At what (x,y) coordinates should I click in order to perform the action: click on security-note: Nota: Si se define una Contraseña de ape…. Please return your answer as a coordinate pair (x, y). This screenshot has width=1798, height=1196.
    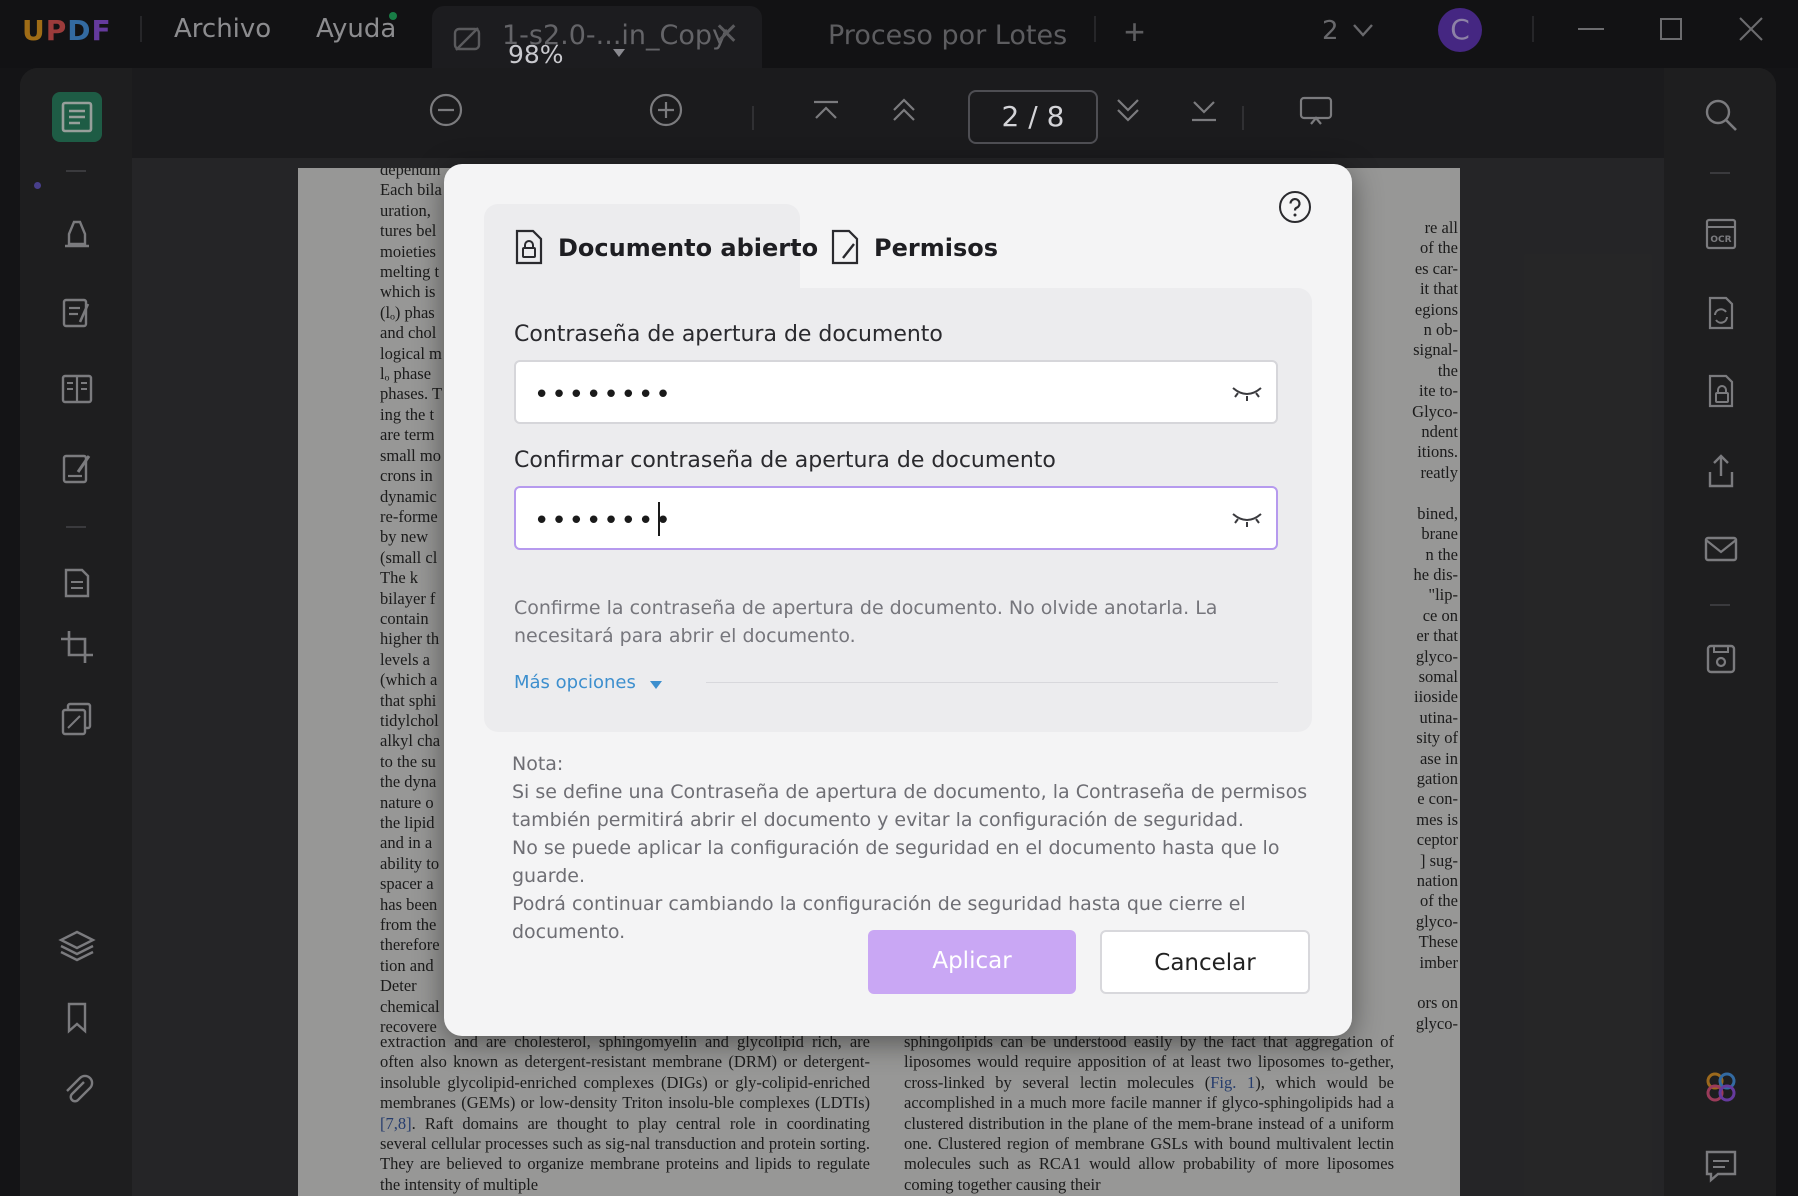
    Looking at the image, I should click on (922, 848).